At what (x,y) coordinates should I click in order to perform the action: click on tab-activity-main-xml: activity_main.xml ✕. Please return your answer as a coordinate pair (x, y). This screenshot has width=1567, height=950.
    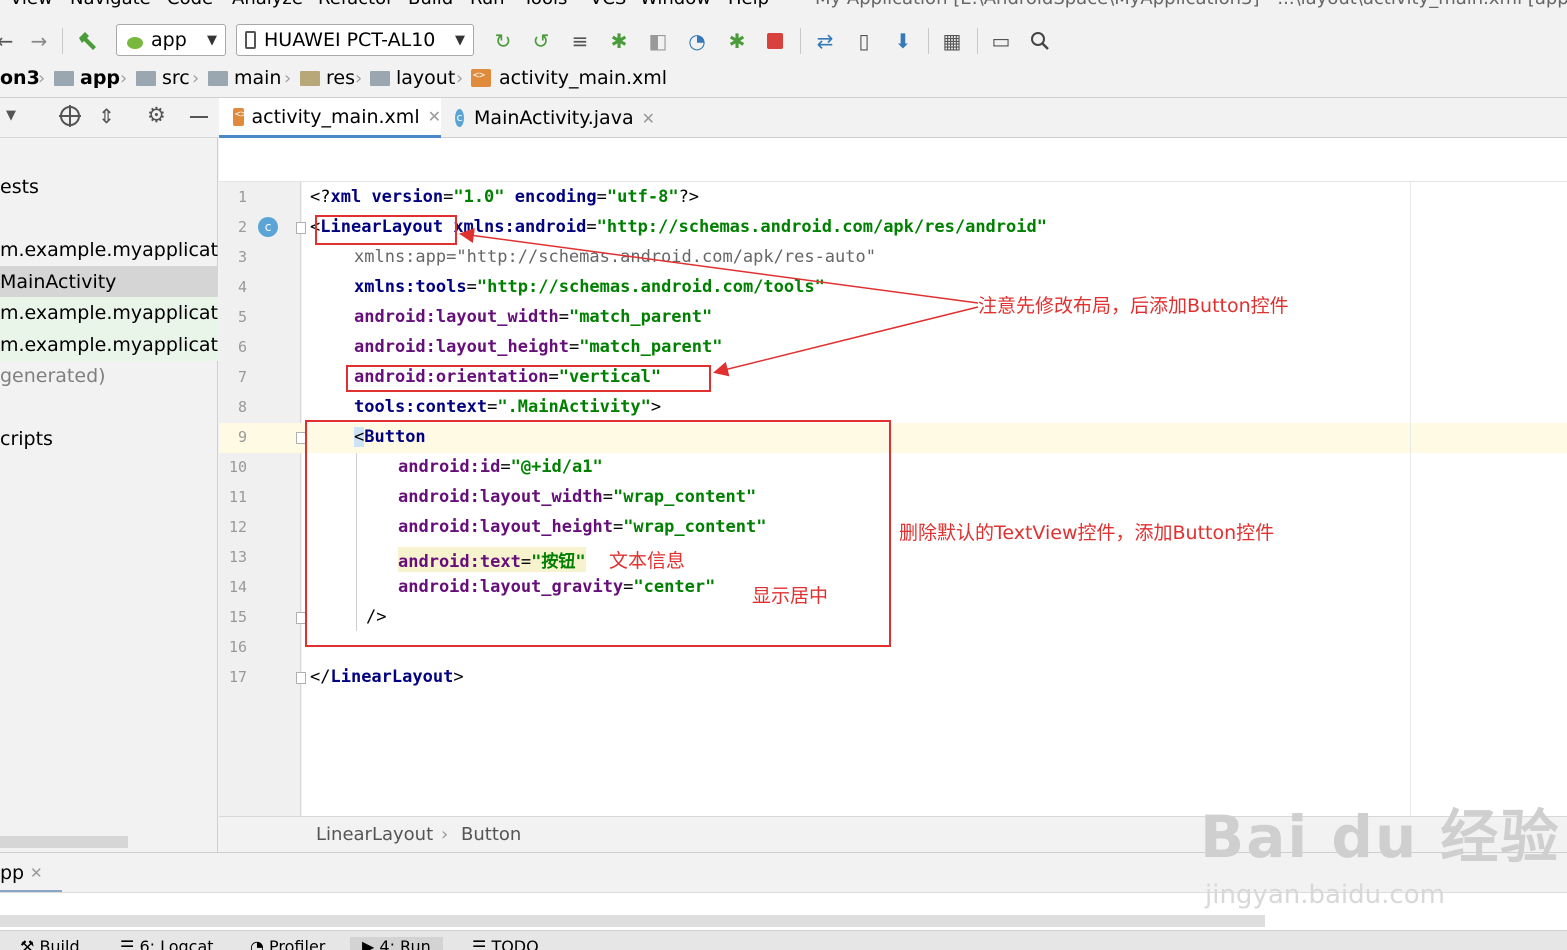
    Looking at the image, I should click on (330, 118).